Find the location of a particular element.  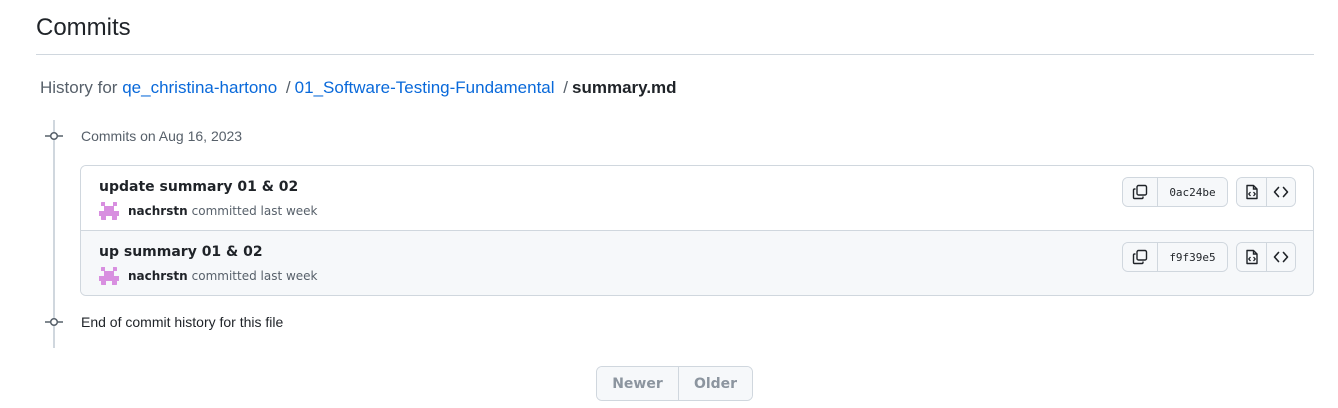

commit-sha-link: 0ac24be is located at coordinates (1192, 192).